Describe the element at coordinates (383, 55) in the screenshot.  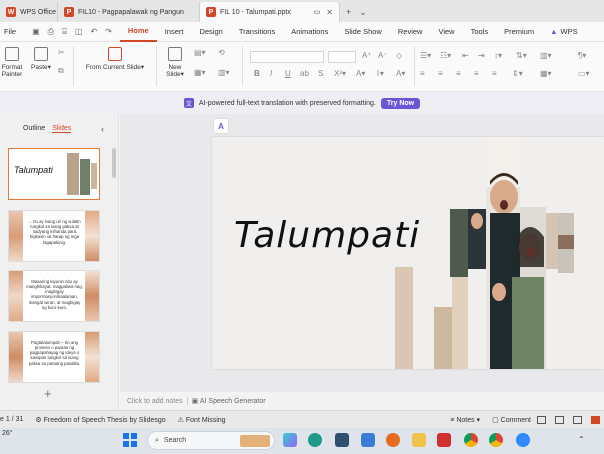
I see `decrease-font-icon: A⁻` at that location.